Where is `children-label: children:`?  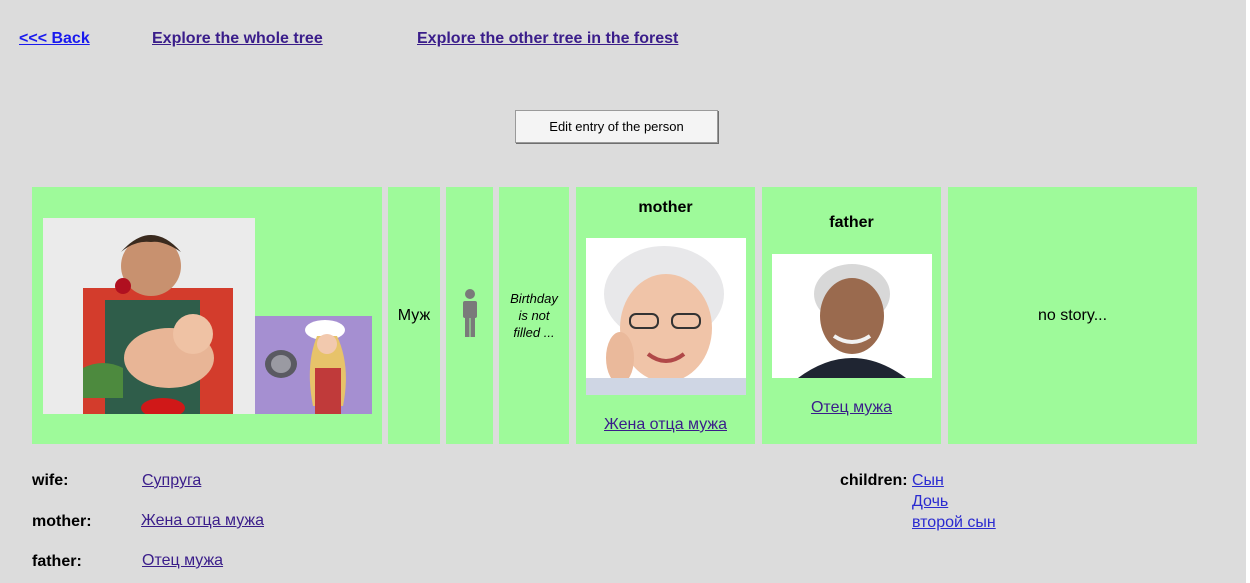 children-label: children: is located at coordinates (874, 480).